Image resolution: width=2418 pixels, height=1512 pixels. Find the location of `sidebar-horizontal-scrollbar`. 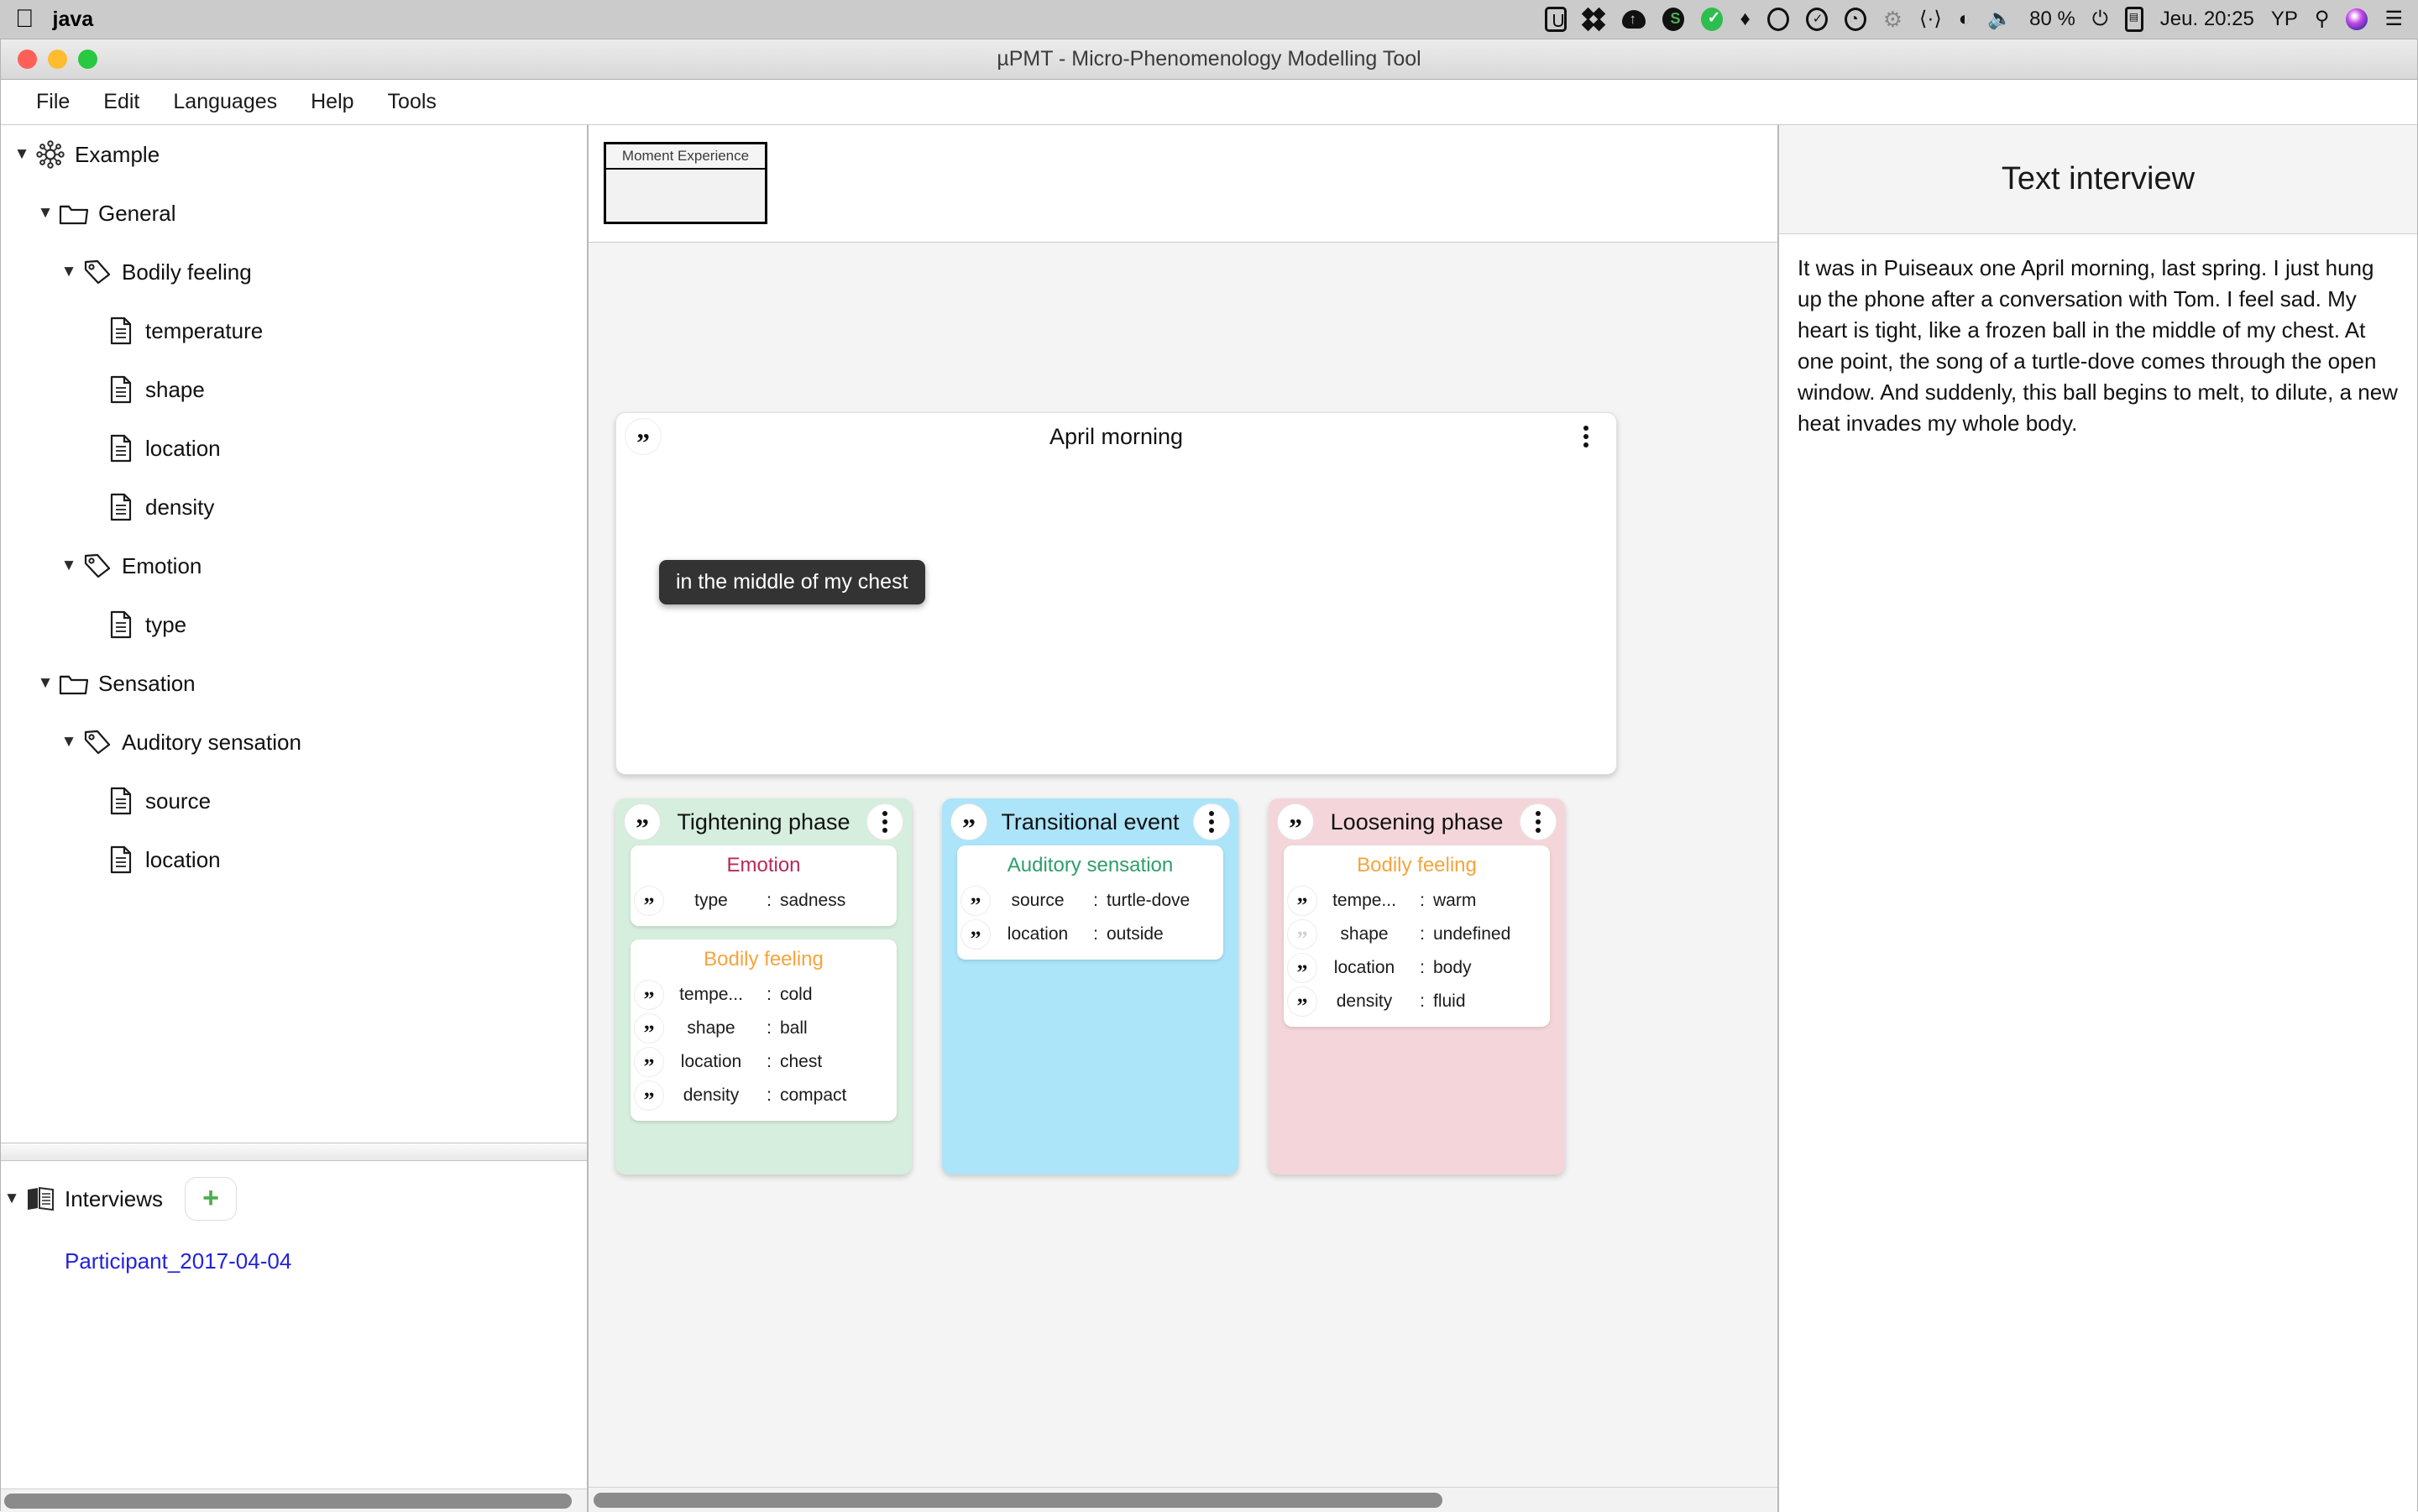

sidebar-horizontal-scrollbar is located at coordinates (294, 1500).